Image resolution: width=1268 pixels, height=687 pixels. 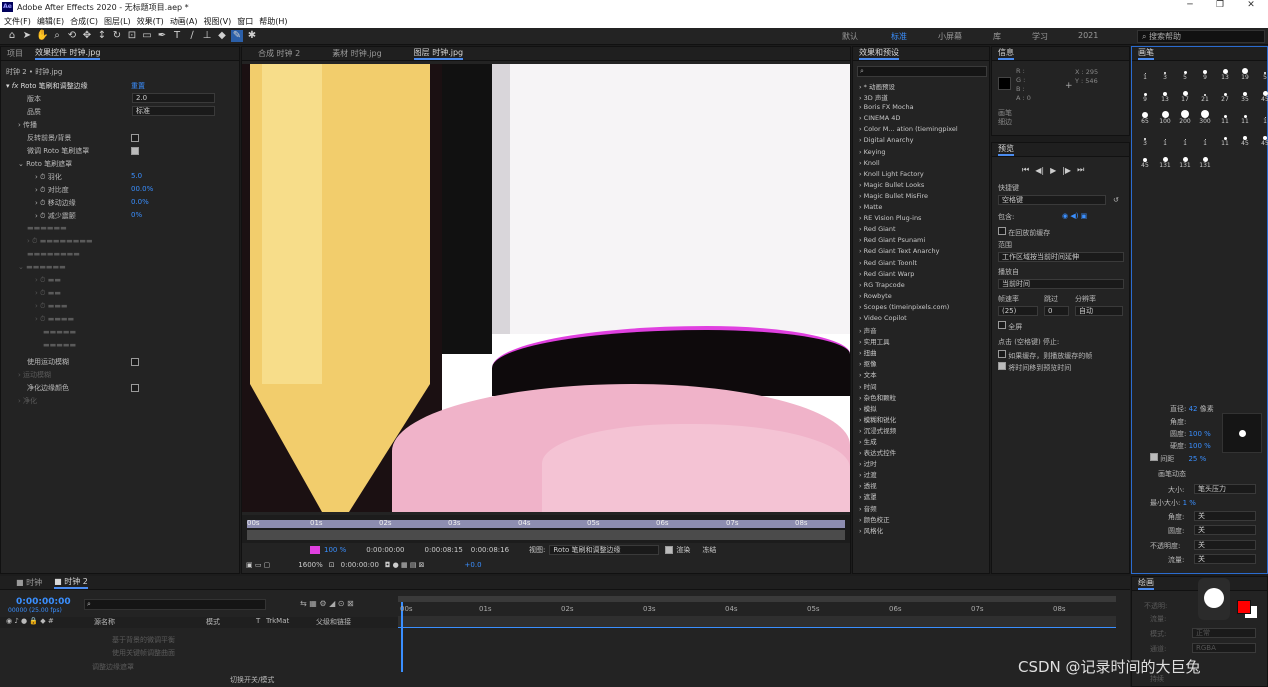 What do you see at coordinates (1034, 367) in the screenshot?
I see `opt2-row: 将时间移到预览时间` at bounding box center [1034, 367].